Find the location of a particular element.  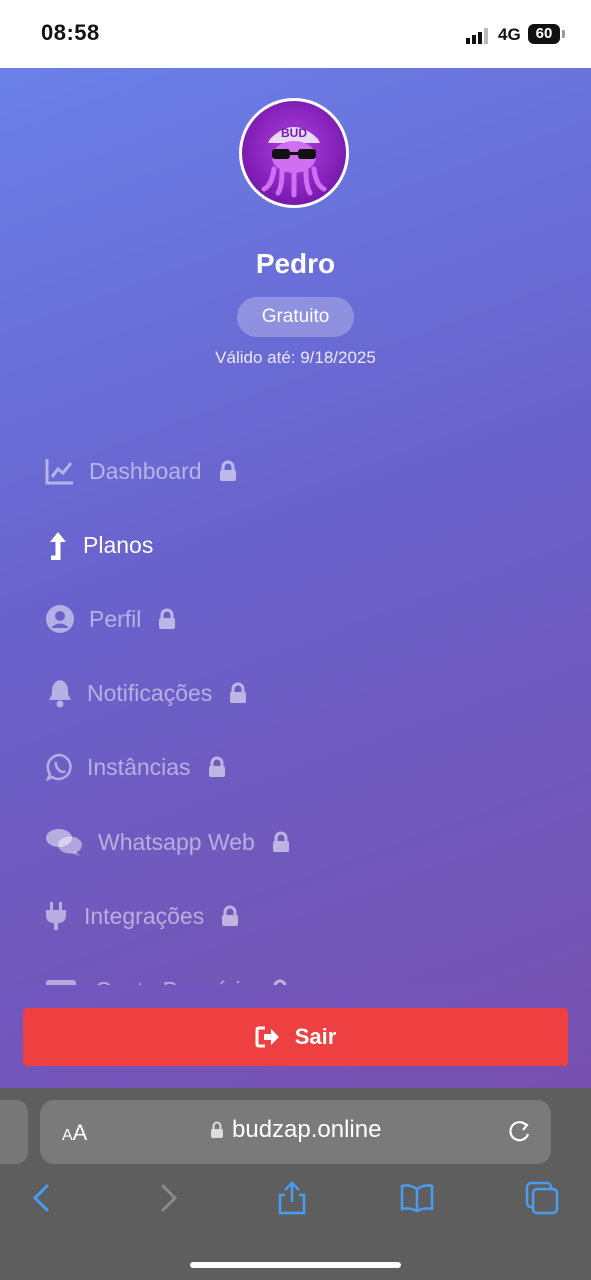

previous-tab is located at coordinates (14, 1132).